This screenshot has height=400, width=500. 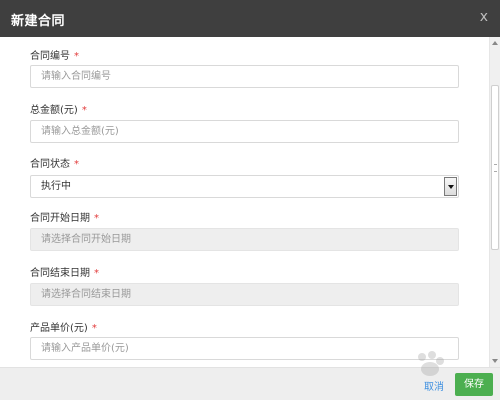 What do you see at coordinates (244, 239) in the screenshot?
I see `start-date-picker: 请选择合同开始日期` at bounding box center [244, 239].